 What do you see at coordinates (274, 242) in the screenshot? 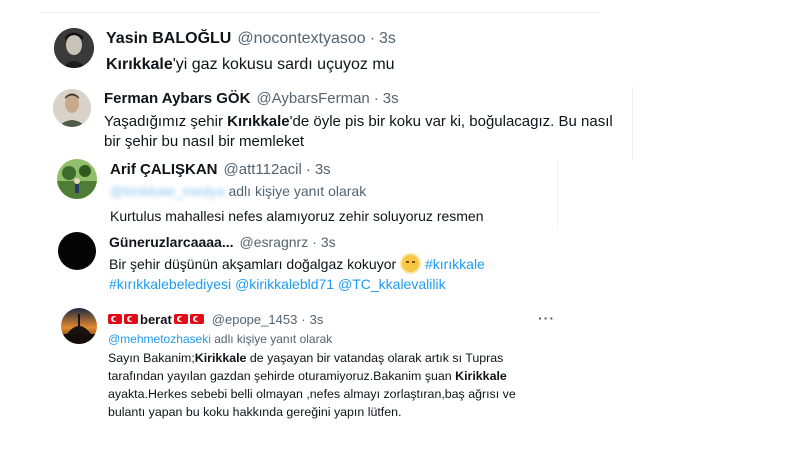
I see `author-handle: @esragnrz` at bounding box center [274, 242].